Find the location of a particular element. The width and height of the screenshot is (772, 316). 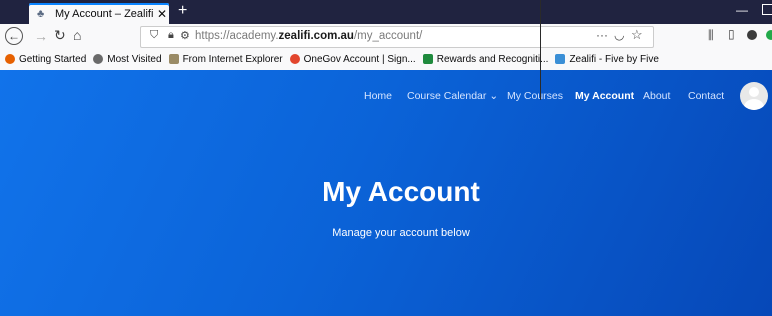

bookmark-zealifi: Zealifi - Five by Five is located at coordinates (607, 59).